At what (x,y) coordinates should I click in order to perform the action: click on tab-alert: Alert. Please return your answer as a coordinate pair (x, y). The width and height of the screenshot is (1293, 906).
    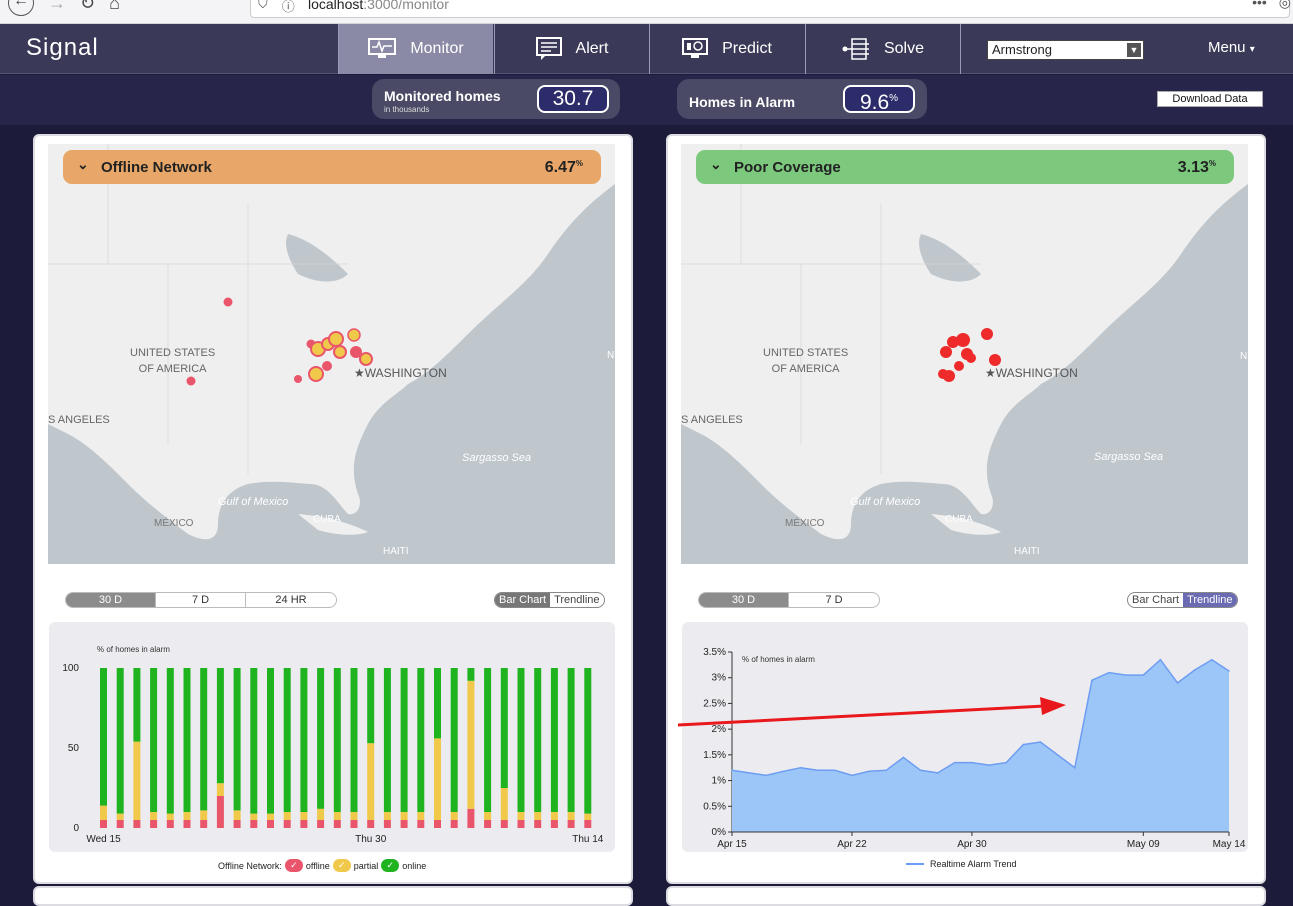
    Looking at the image, I should click on (571, 49).